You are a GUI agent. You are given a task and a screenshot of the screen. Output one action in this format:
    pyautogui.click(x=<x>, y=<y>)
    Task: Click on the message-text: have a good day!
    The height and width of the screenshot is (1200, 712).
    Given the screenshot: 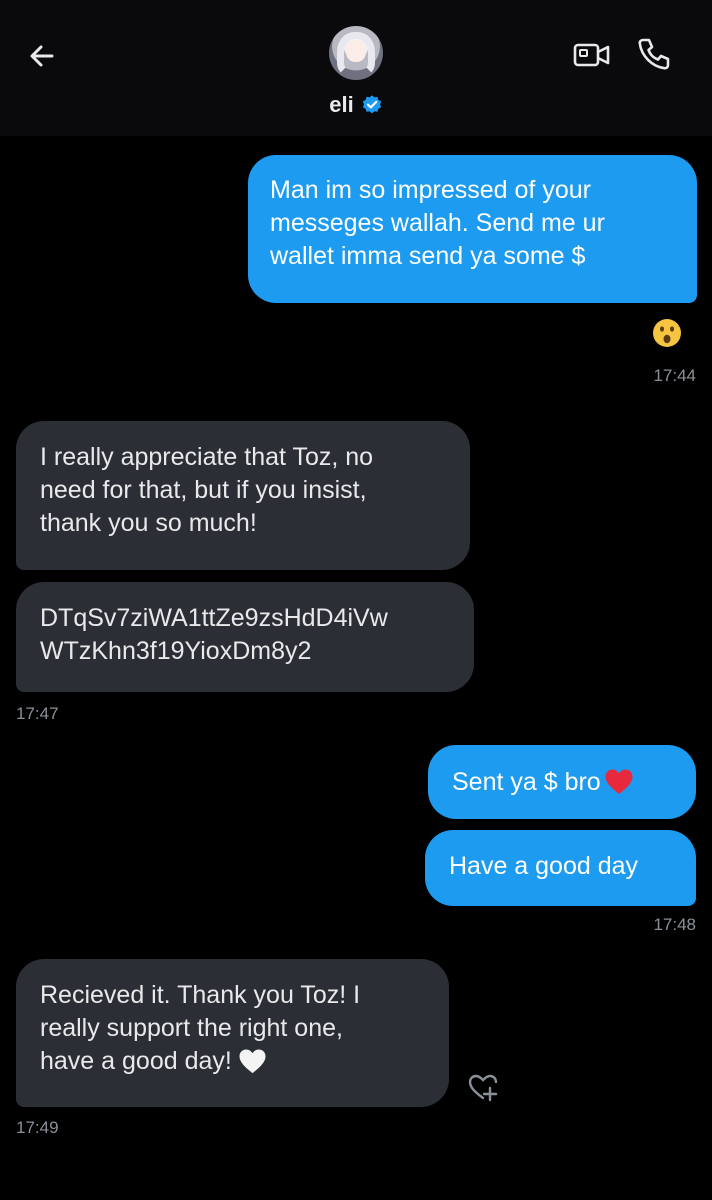 What is the action you would take?
    pyautogui.click(x=136, y=1061)
    